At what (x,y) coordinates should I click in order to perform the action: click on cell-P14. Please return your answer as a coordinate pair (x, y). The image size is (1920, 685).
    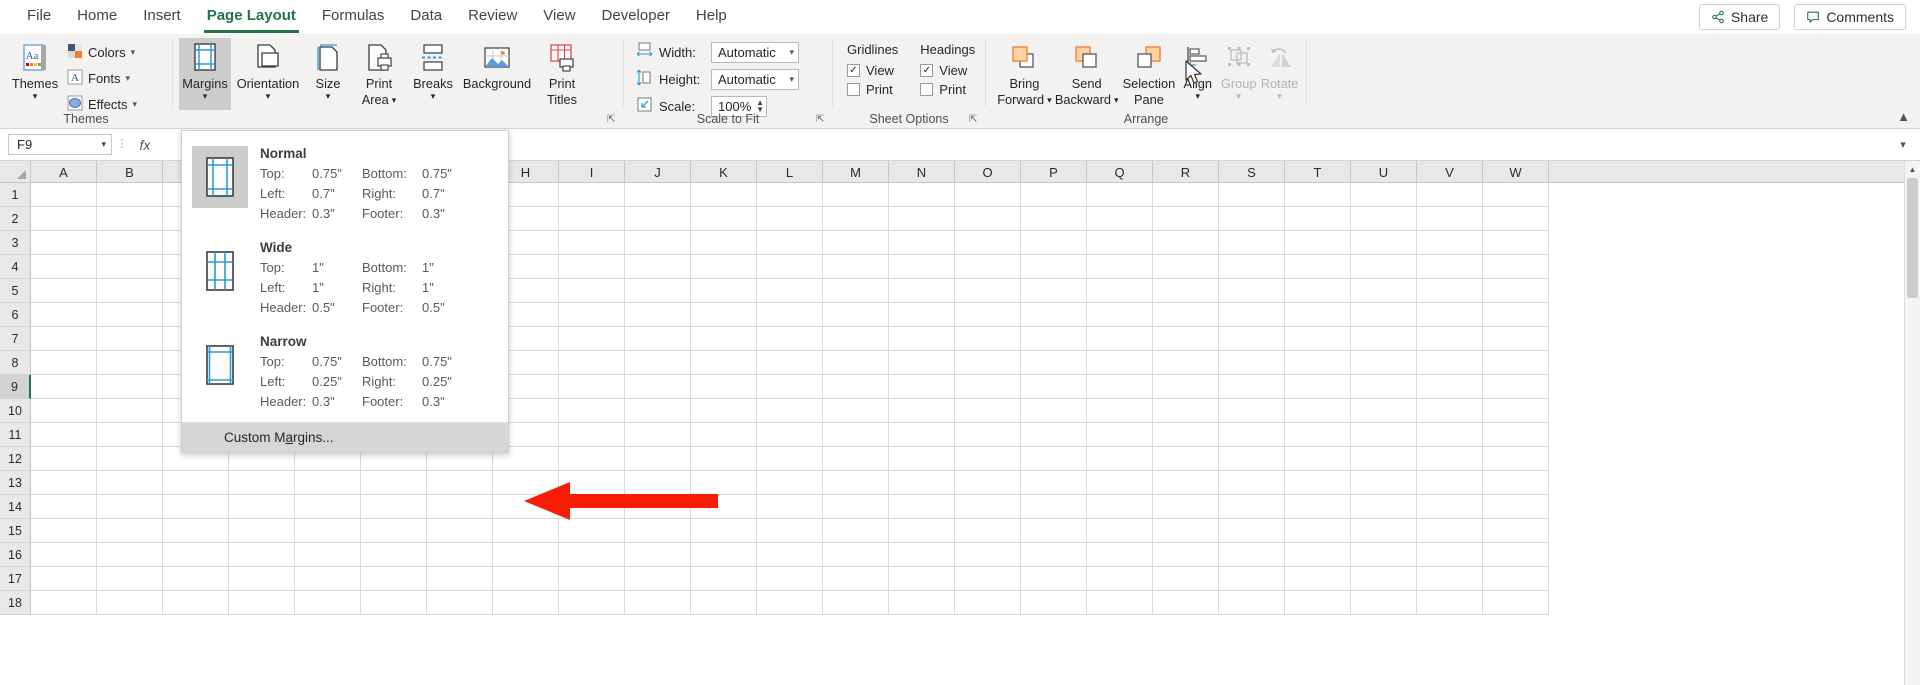
    Looking at the image, I should click on (1054, 507).